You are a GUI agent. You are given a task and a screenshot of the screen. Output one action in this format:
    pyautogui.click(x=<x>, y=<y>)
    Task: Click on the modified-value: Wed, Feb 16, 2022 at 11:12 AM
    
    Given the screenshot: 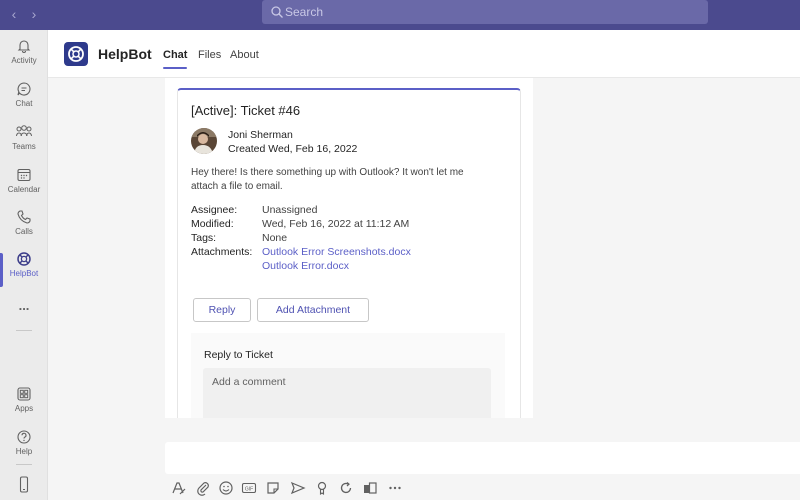 What is the action you would take?
    pyautogui.click(x=336, y=224)
    